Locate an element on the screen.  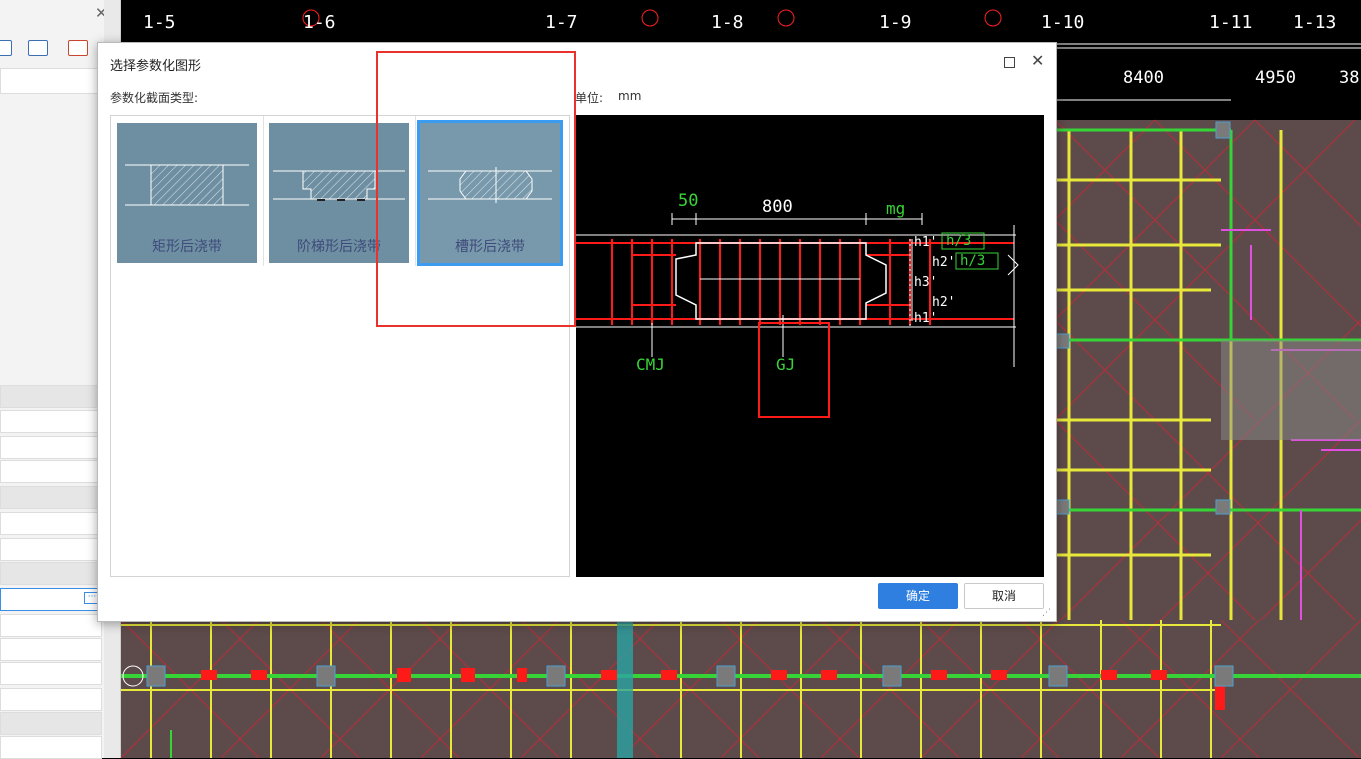
h2-bottom-label: h2' is located at coordinates (944, 302).